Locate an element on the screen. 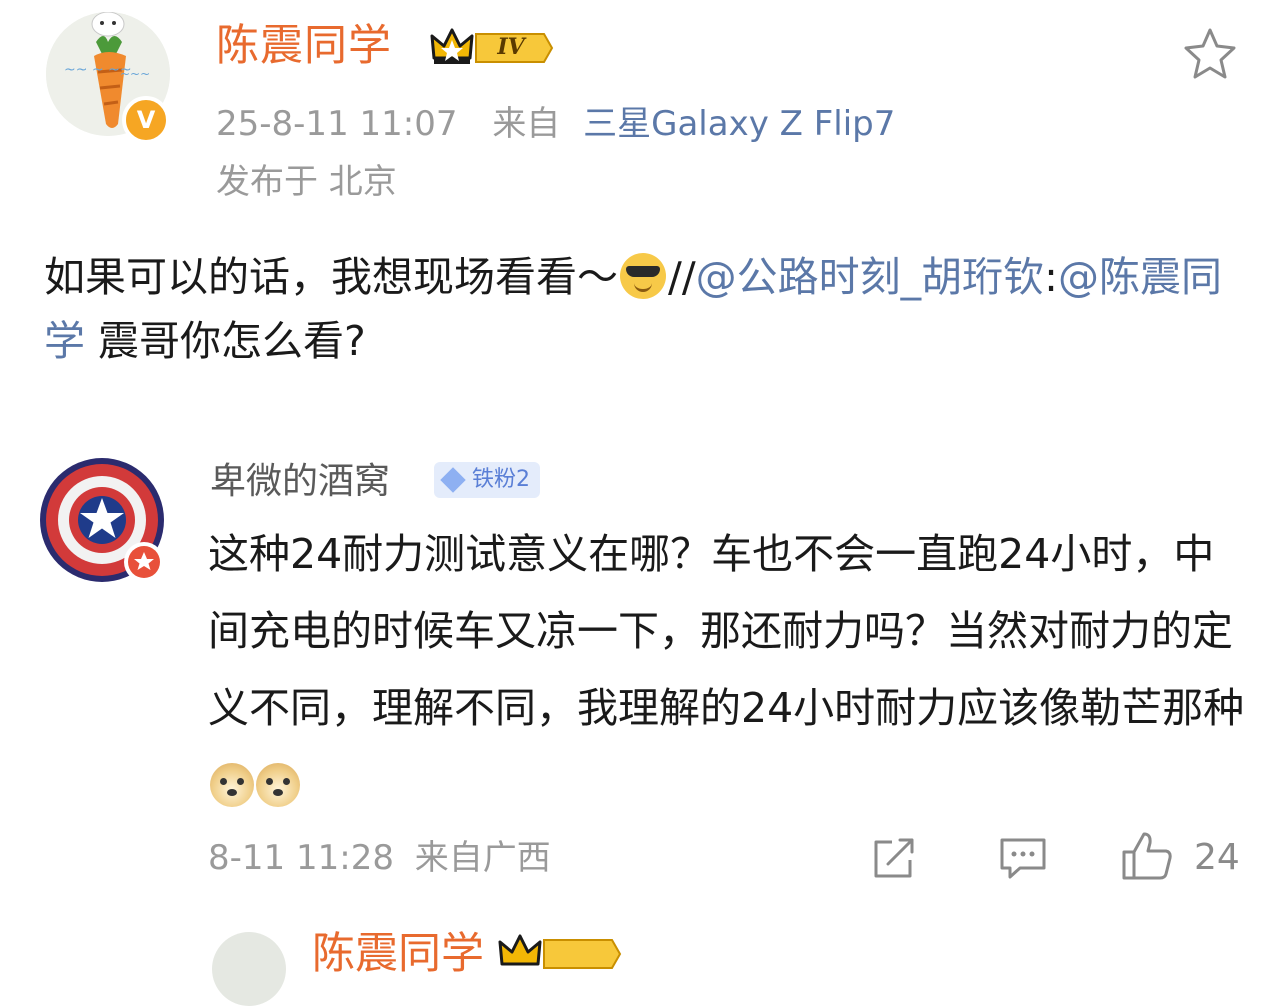 This screenshot has height=1006, width=1280. post-content: 如果可以的话，我想现场看看～//@公路时刻_胡珩钦:@陈震同学 震哥你怎么看? is located at coordinates (644, 309).